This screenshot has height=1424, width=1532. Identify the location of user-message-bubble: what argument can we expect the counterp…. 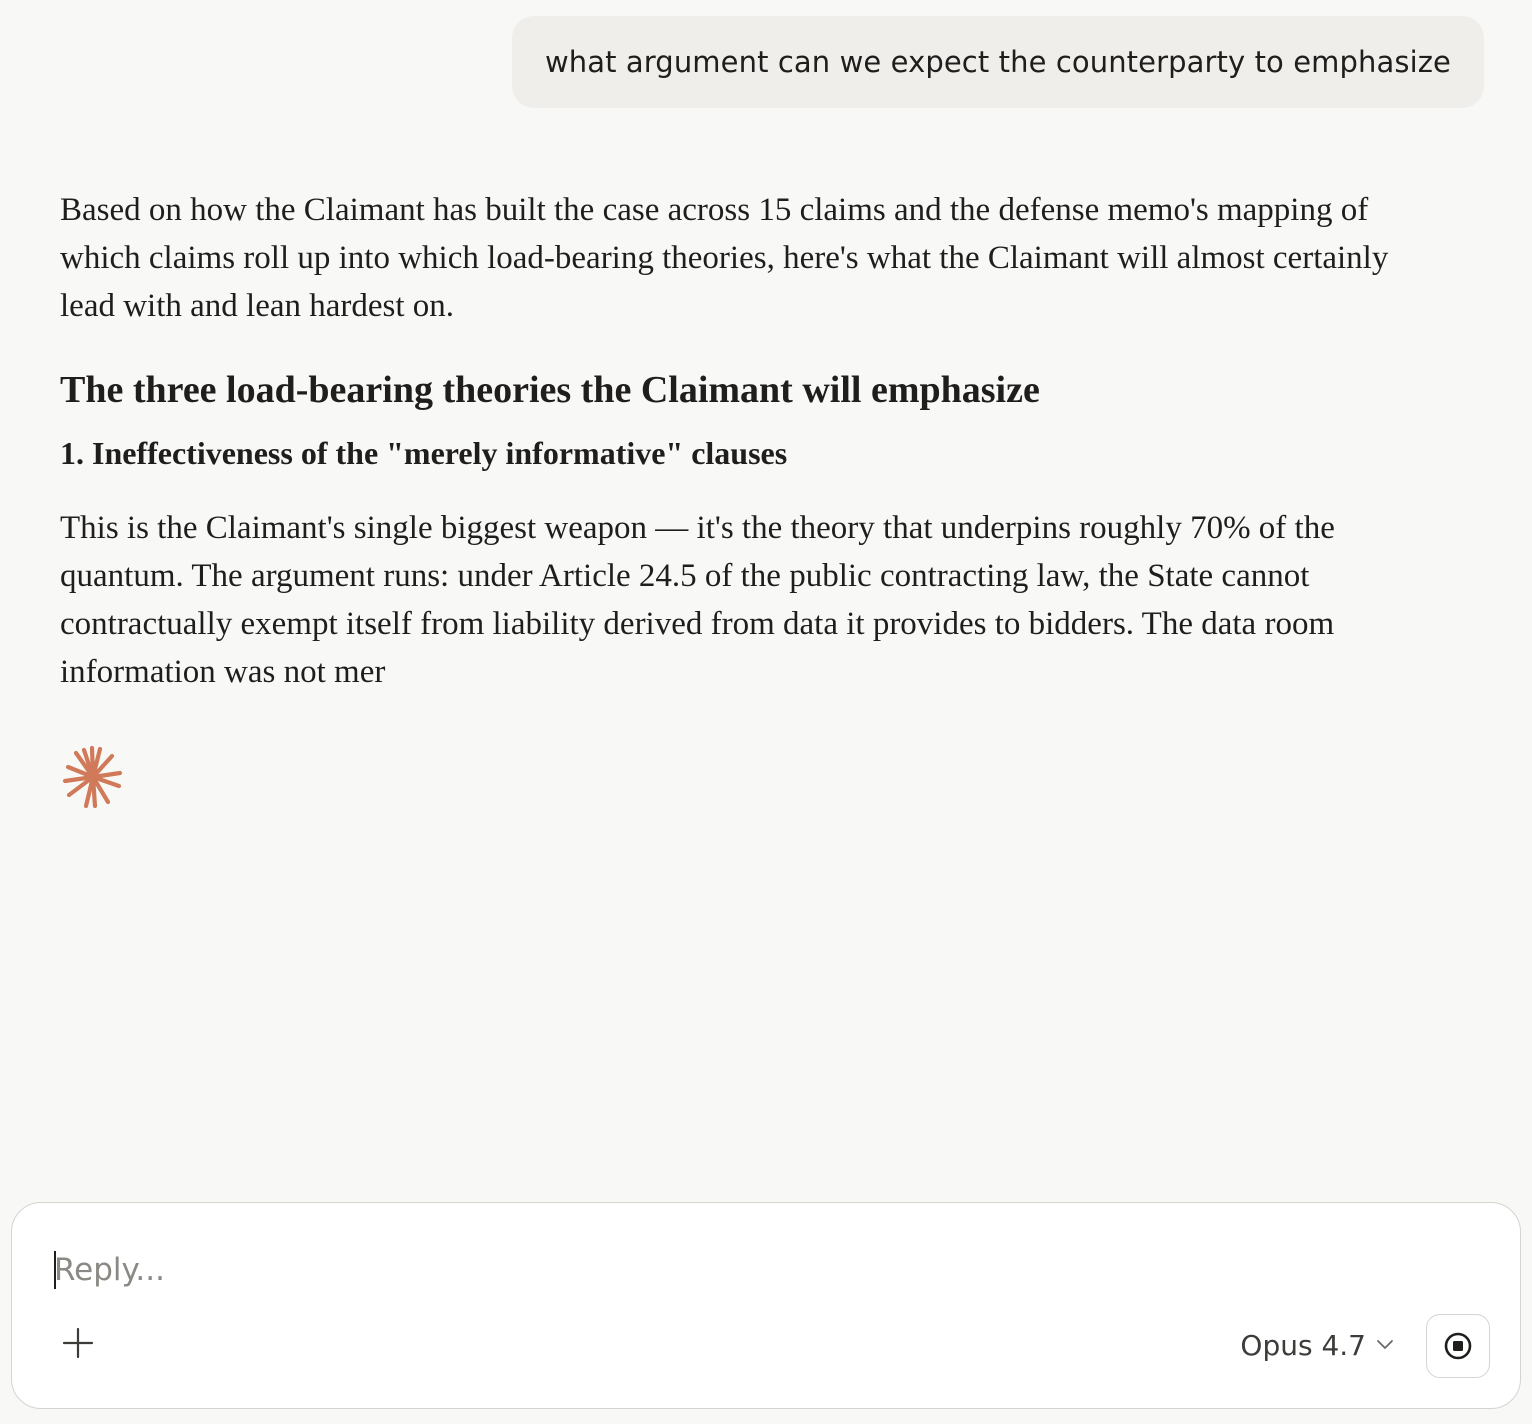
(997, 62).